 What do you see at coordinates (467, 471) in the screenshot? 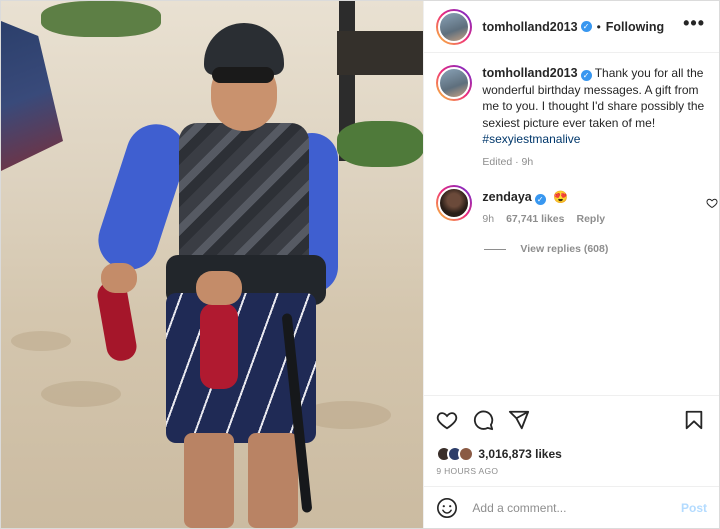
I see `post-time-ago: 9 HOURS AGO` at bounding box center [467, 471].